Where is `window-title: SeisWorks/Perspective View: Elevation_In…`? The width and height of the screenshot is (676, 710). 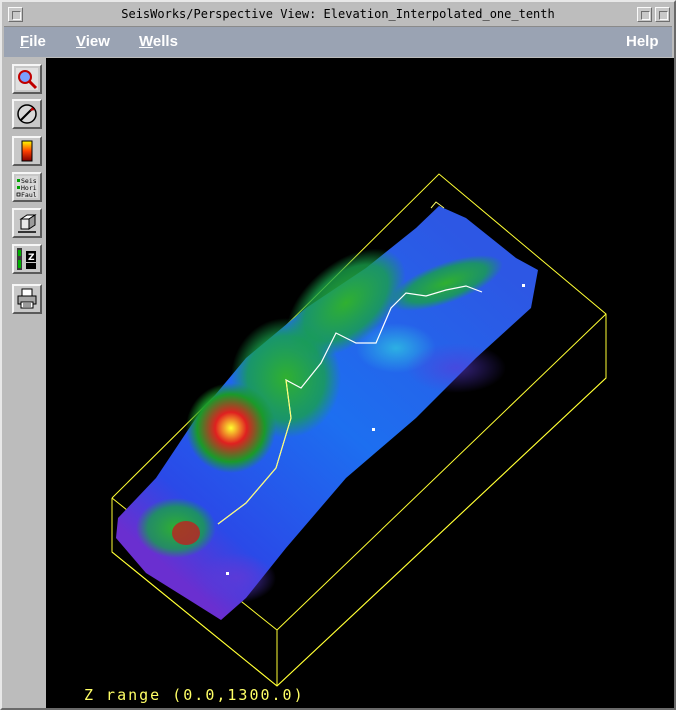
window-title: SeisWorks/Perspective View: Elevation_In… is located at coordinates (338, 14).